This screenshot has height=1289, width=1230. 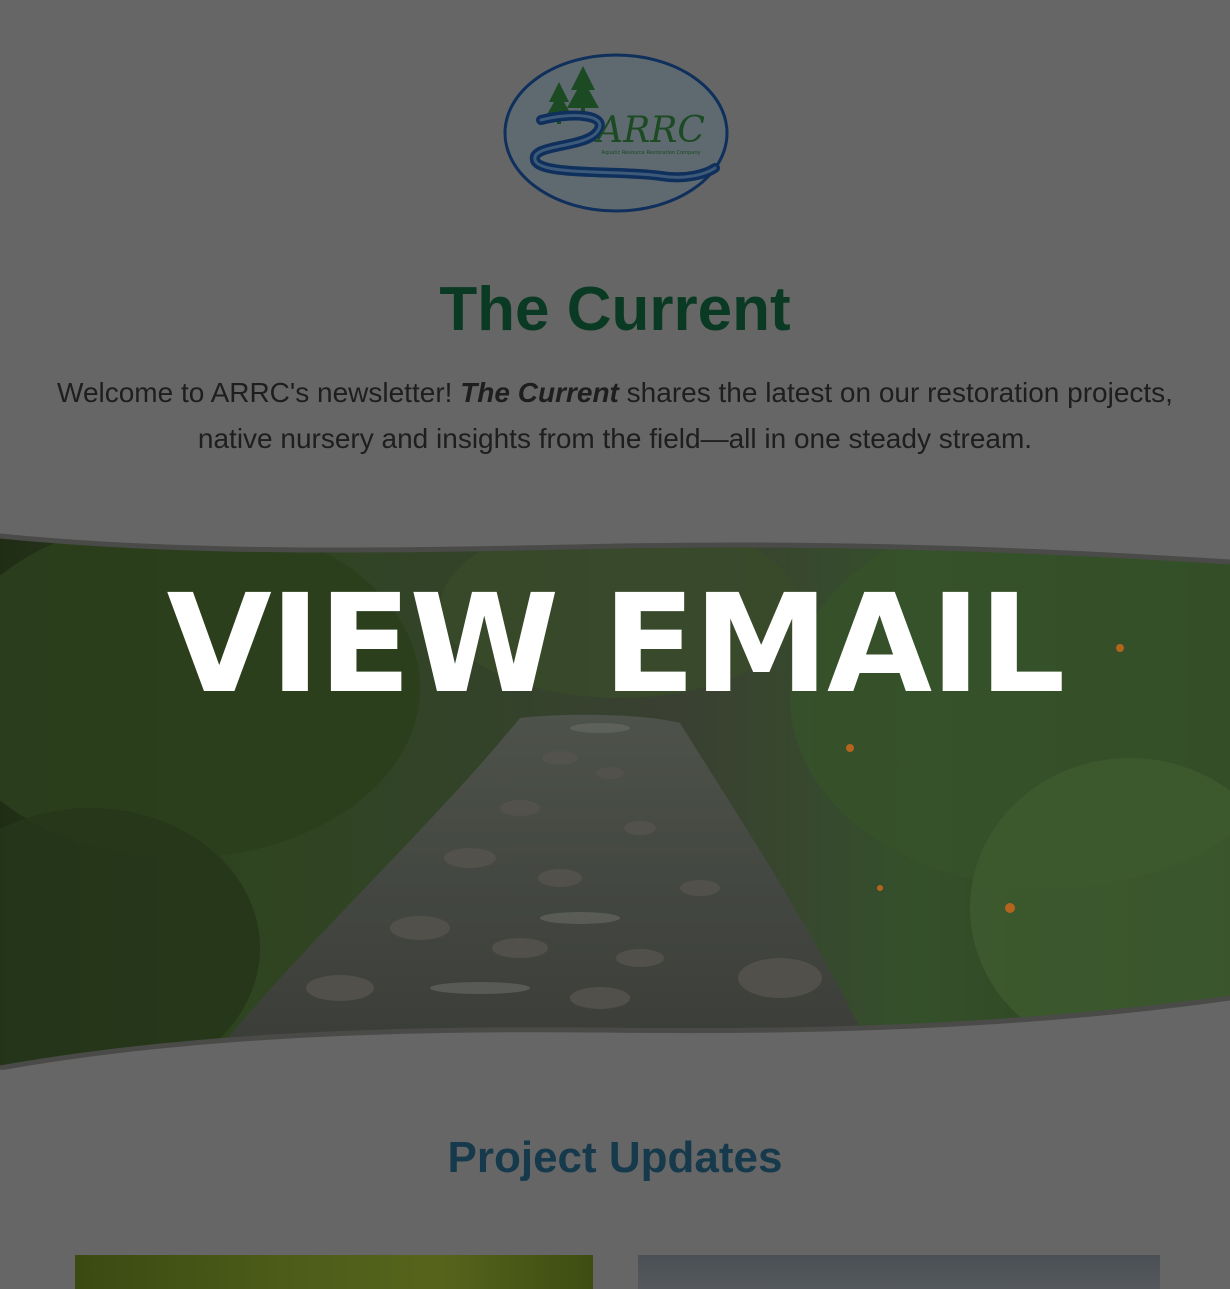 I want to click on intro-lead: Welcome to ARRC's newsletter!, so click(x=259, y=392).